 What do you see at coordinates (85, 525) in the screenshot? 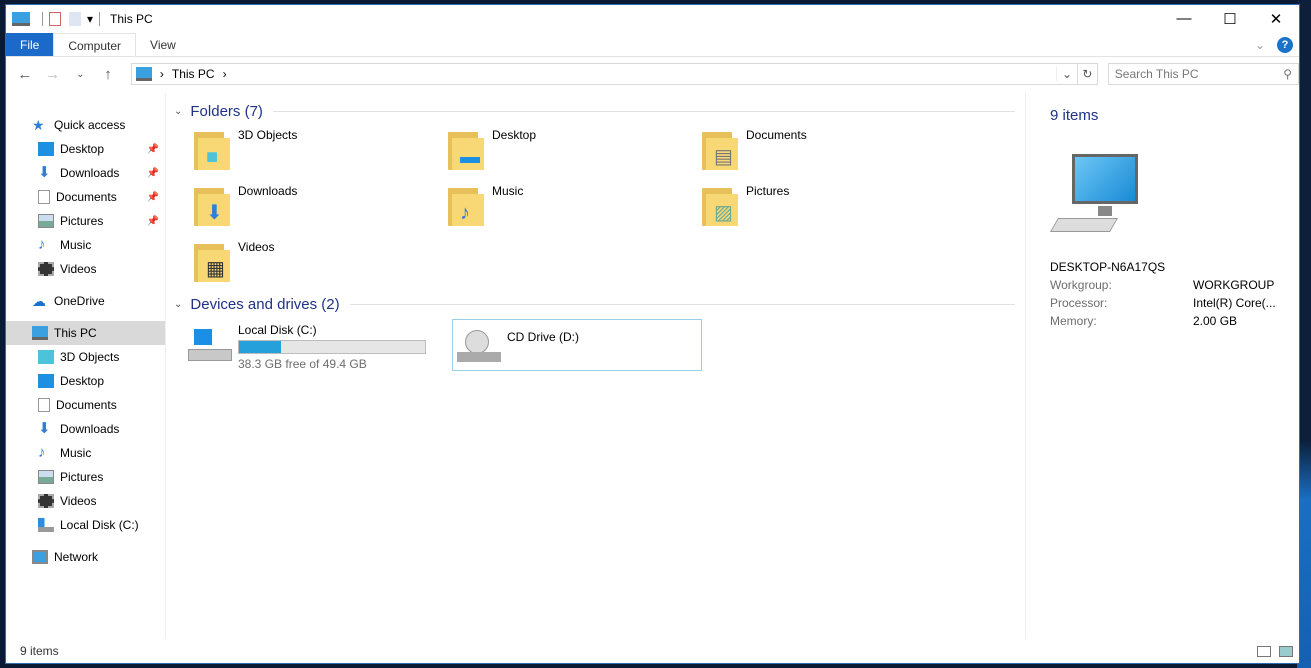
I see `sidebar-item-local-disk: Local Disk (C:)` at bounding box center [85, 525].